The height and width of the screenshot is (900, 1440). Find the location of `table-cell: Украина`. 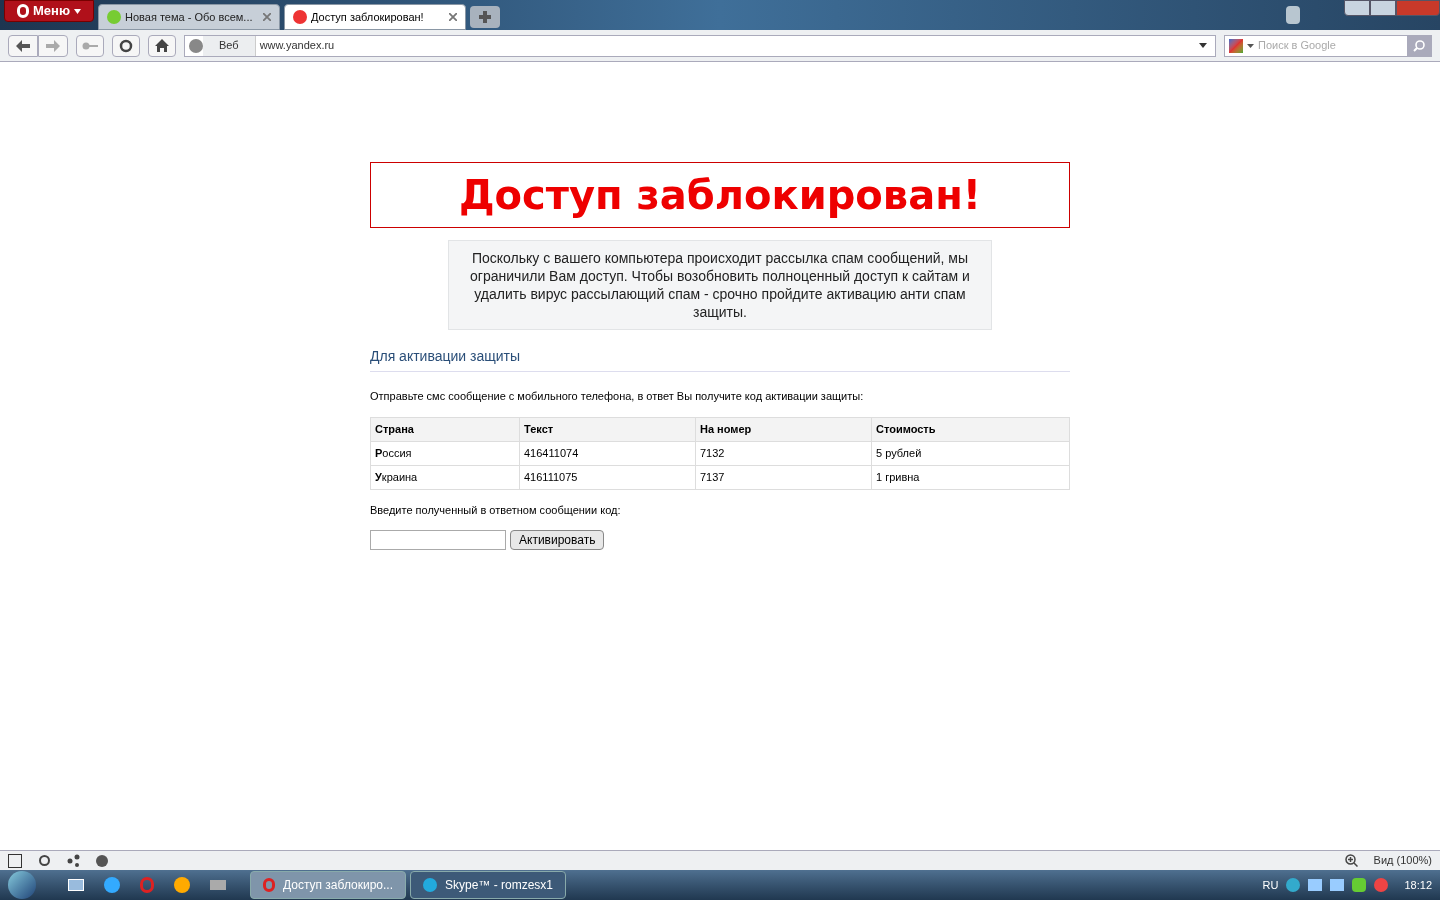

table-cell: Украина is located at coordinates (445, 477).